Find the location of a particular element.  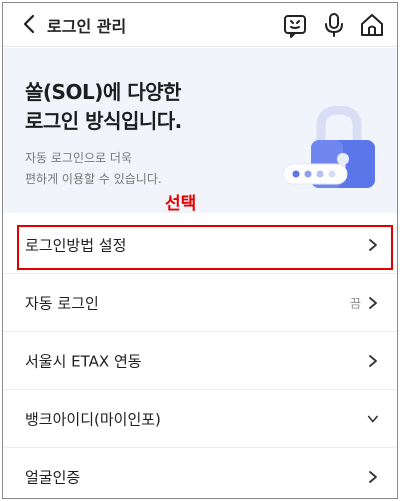

menu-item-label: 서울시 ETAX 연동 is located at coordinates (83, 361).